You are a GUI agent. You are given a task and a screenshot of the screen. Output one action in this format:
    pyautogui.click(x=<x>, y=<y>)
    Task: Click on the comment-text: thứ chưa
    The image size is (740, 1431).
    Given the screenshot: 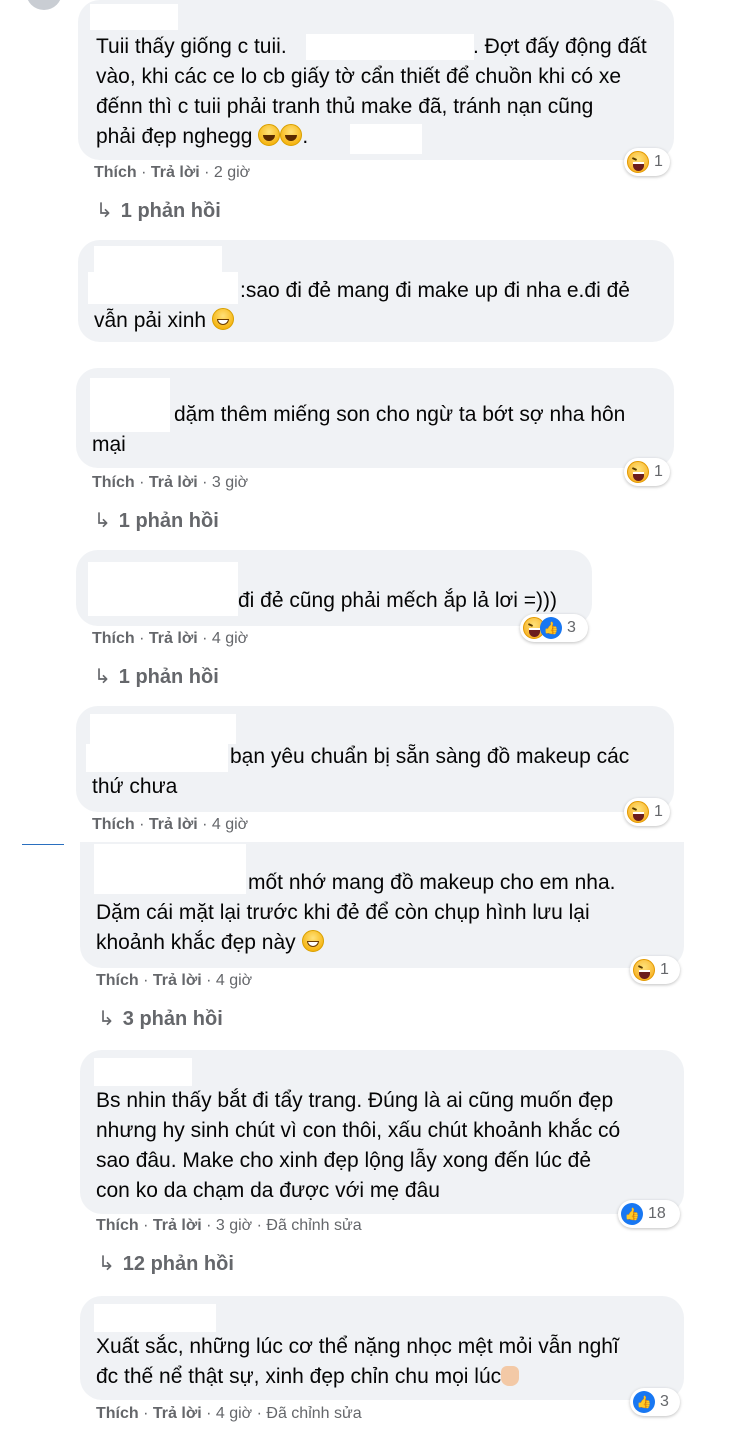 What is the action you would take?
    pyautogui.click(x=135, y=786)
    